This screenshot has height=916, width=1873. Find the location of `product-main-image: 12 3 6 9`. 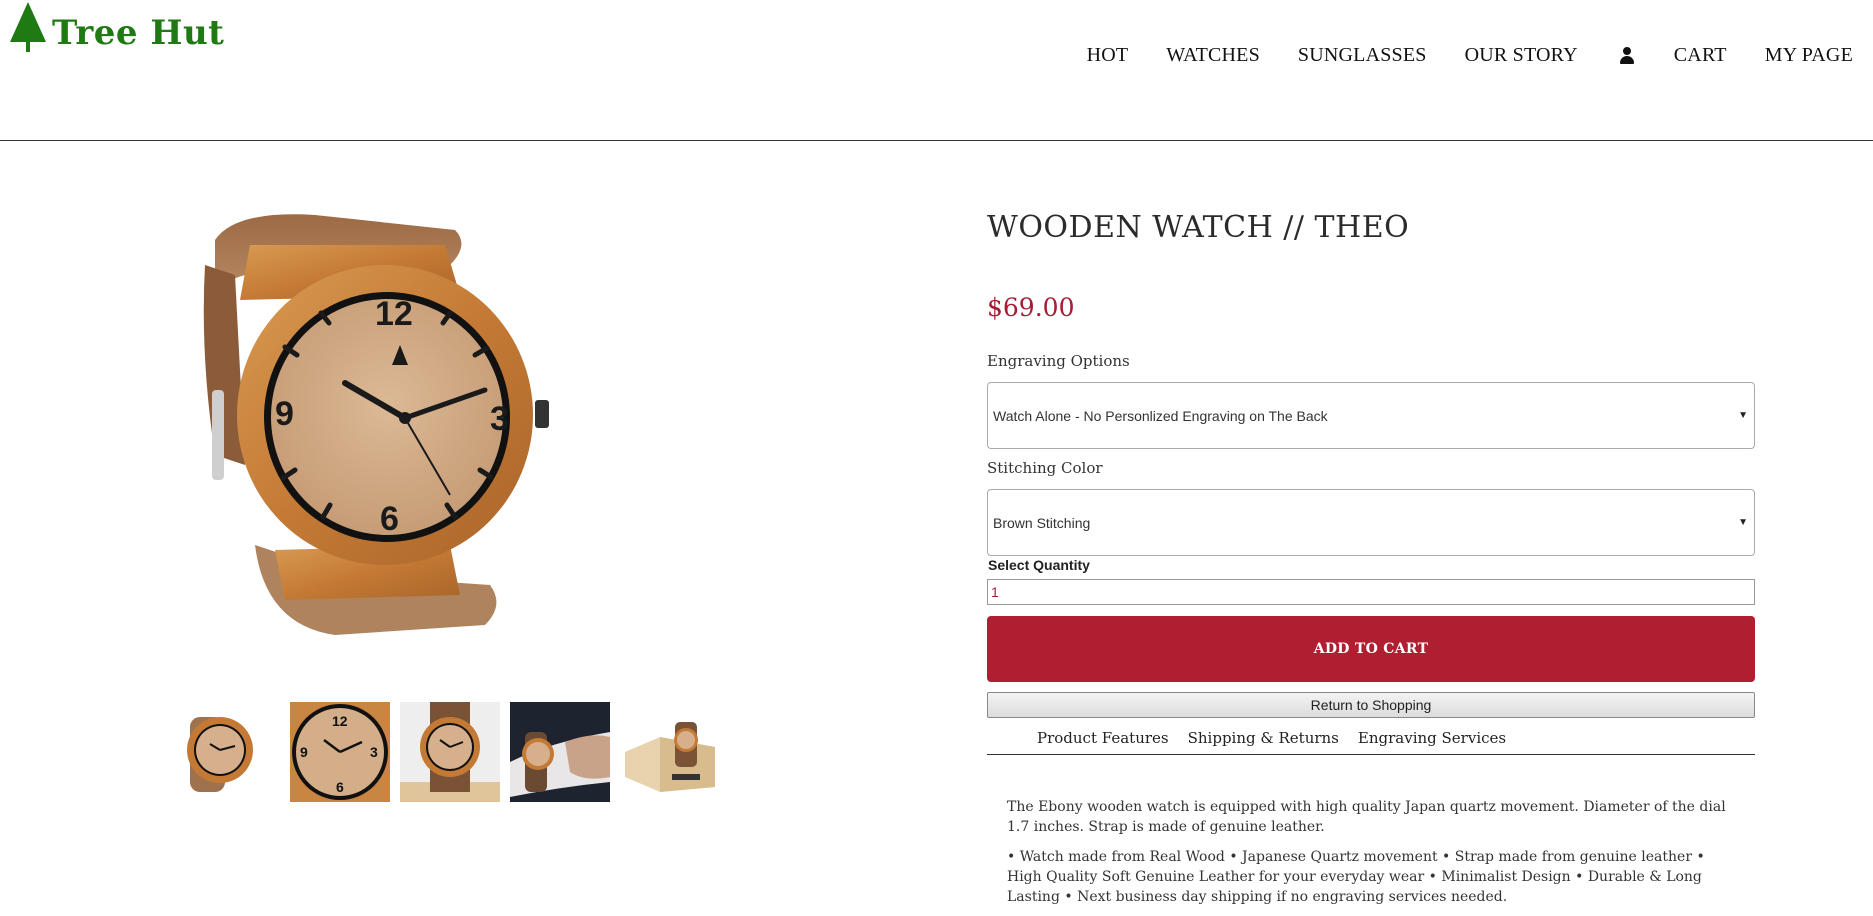

product-main-image: 12 3 6 9 is located at coordinates (385, 425).